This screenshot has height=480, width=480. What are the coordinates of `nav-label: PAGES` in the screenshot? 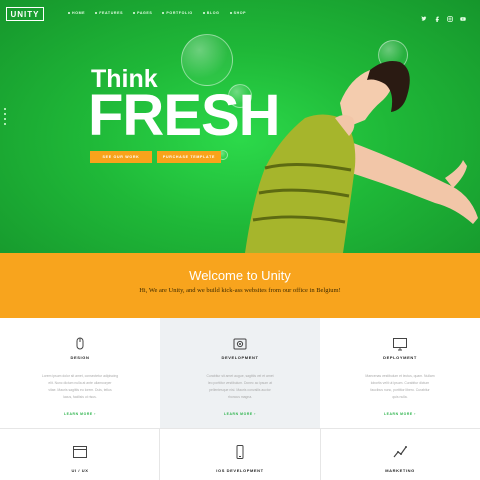 It's located at (145, 13).